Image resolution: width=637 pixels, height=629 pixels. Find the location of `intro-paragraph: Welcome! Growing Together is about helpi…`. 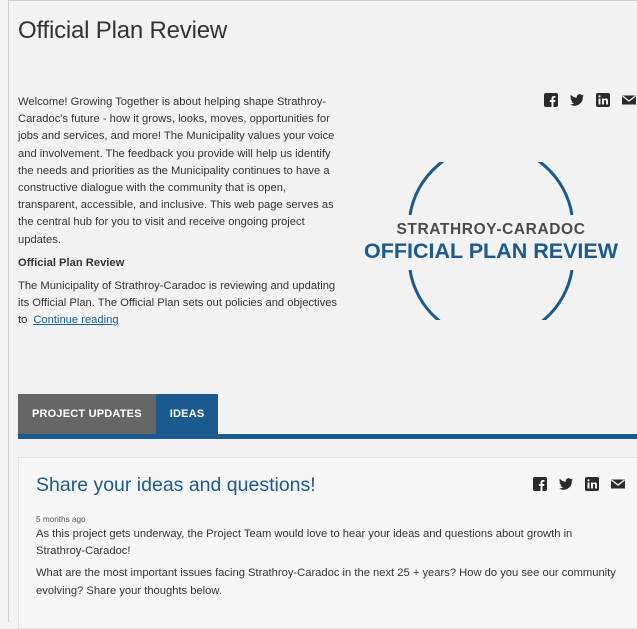

intro-paragraph: Welcome! Growing Together is about helpi… is located at coordinates (176, 171).